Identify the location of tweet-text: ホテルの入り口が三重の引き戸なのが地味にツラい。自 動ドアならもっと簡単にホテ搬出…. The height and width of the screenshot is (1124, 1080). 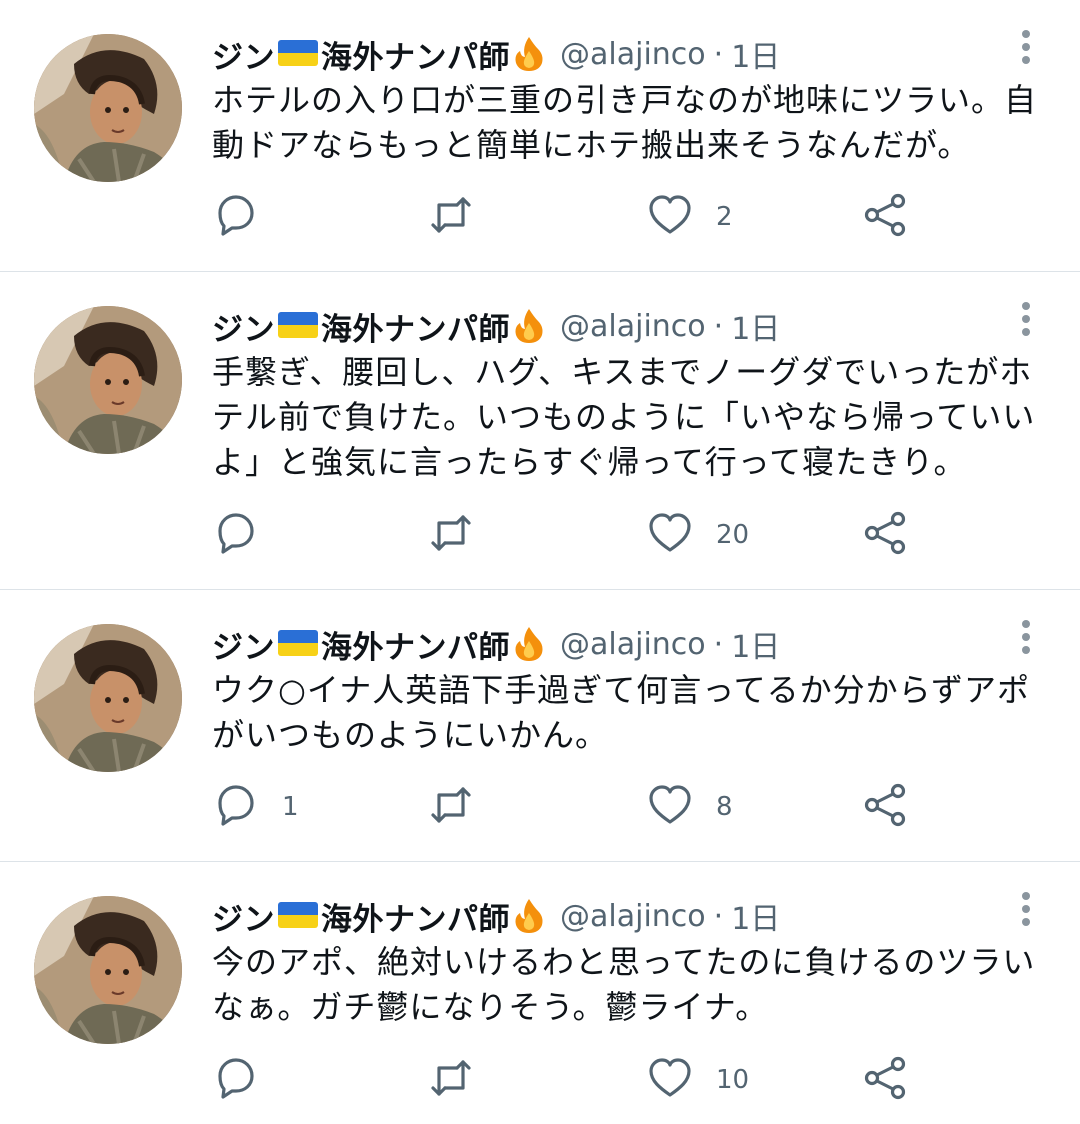
(627, 123).